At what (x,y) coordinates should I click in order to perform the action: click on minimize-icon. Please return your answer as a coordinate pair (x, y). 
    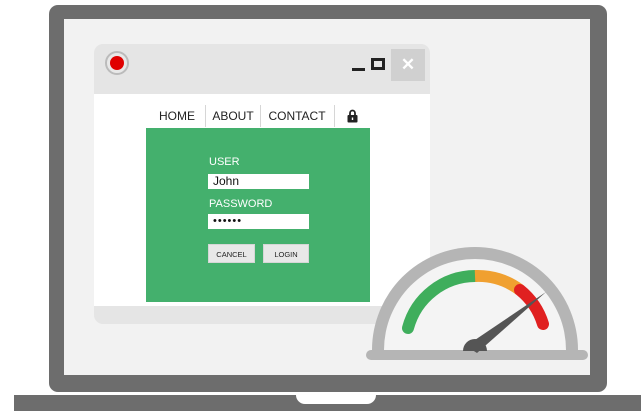
    Looking at the image, I should click on (358, 69).